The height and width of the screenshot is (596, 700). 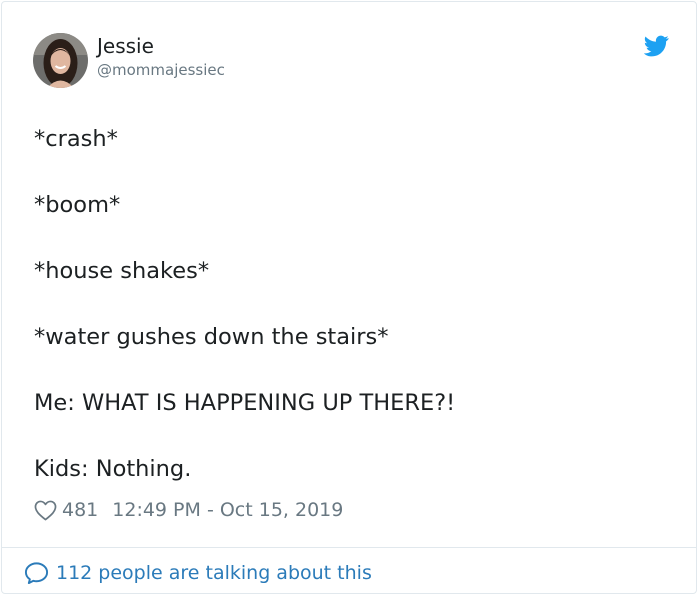 What do you see at coordinates (60, 60) in the screenshot?
I see `avatar` at bounding box center [60, 60].